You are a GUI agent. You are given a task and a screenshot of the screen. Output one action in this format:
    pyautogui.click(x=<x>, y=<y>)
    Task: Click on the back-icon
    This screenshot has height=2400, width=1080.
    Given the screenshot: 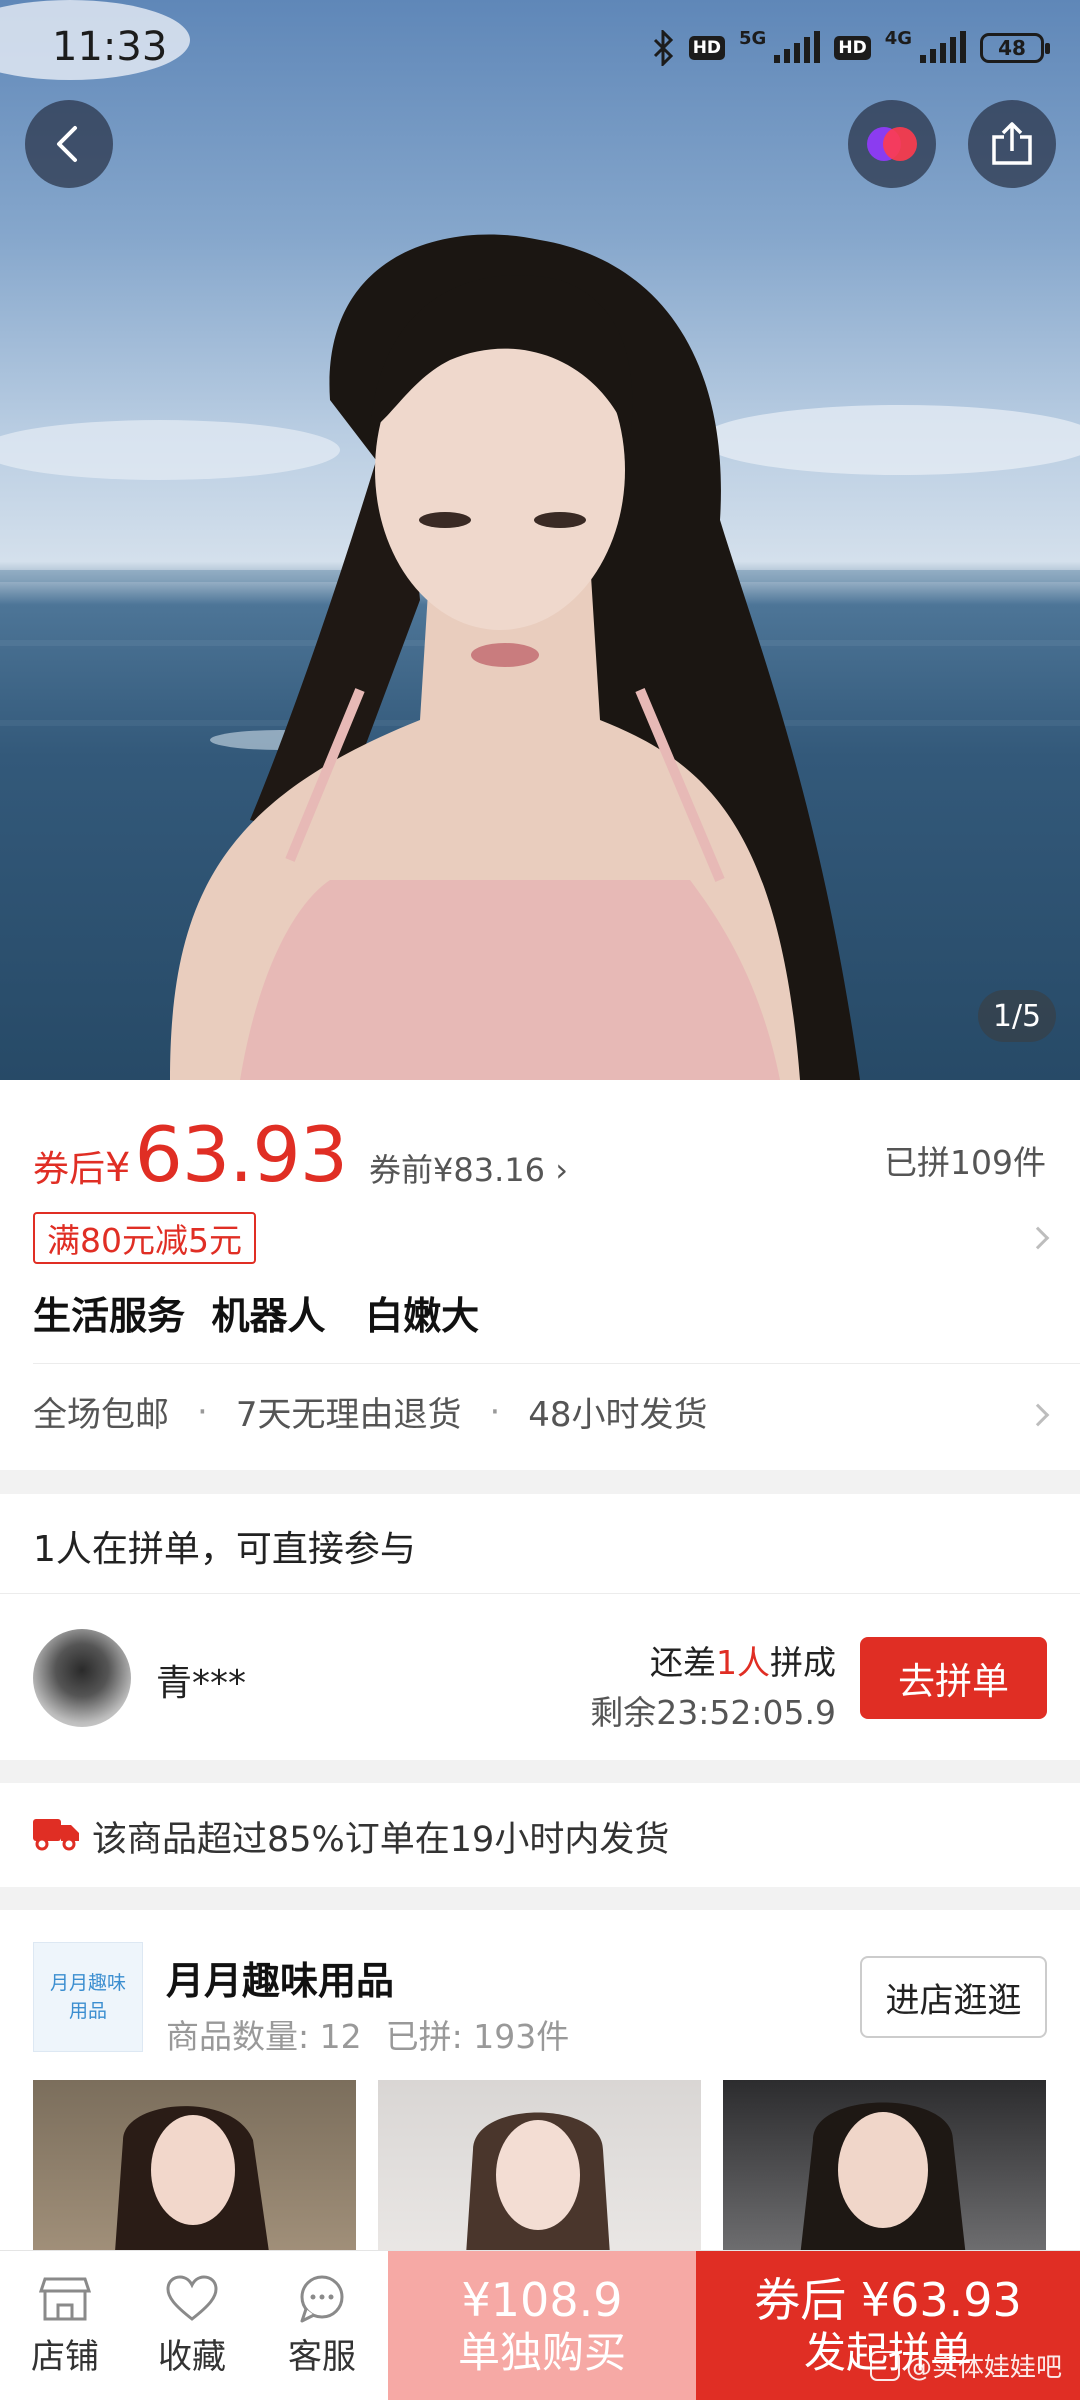 What is the action you would take?
    pyautogui.click(x=67, y=144)
    